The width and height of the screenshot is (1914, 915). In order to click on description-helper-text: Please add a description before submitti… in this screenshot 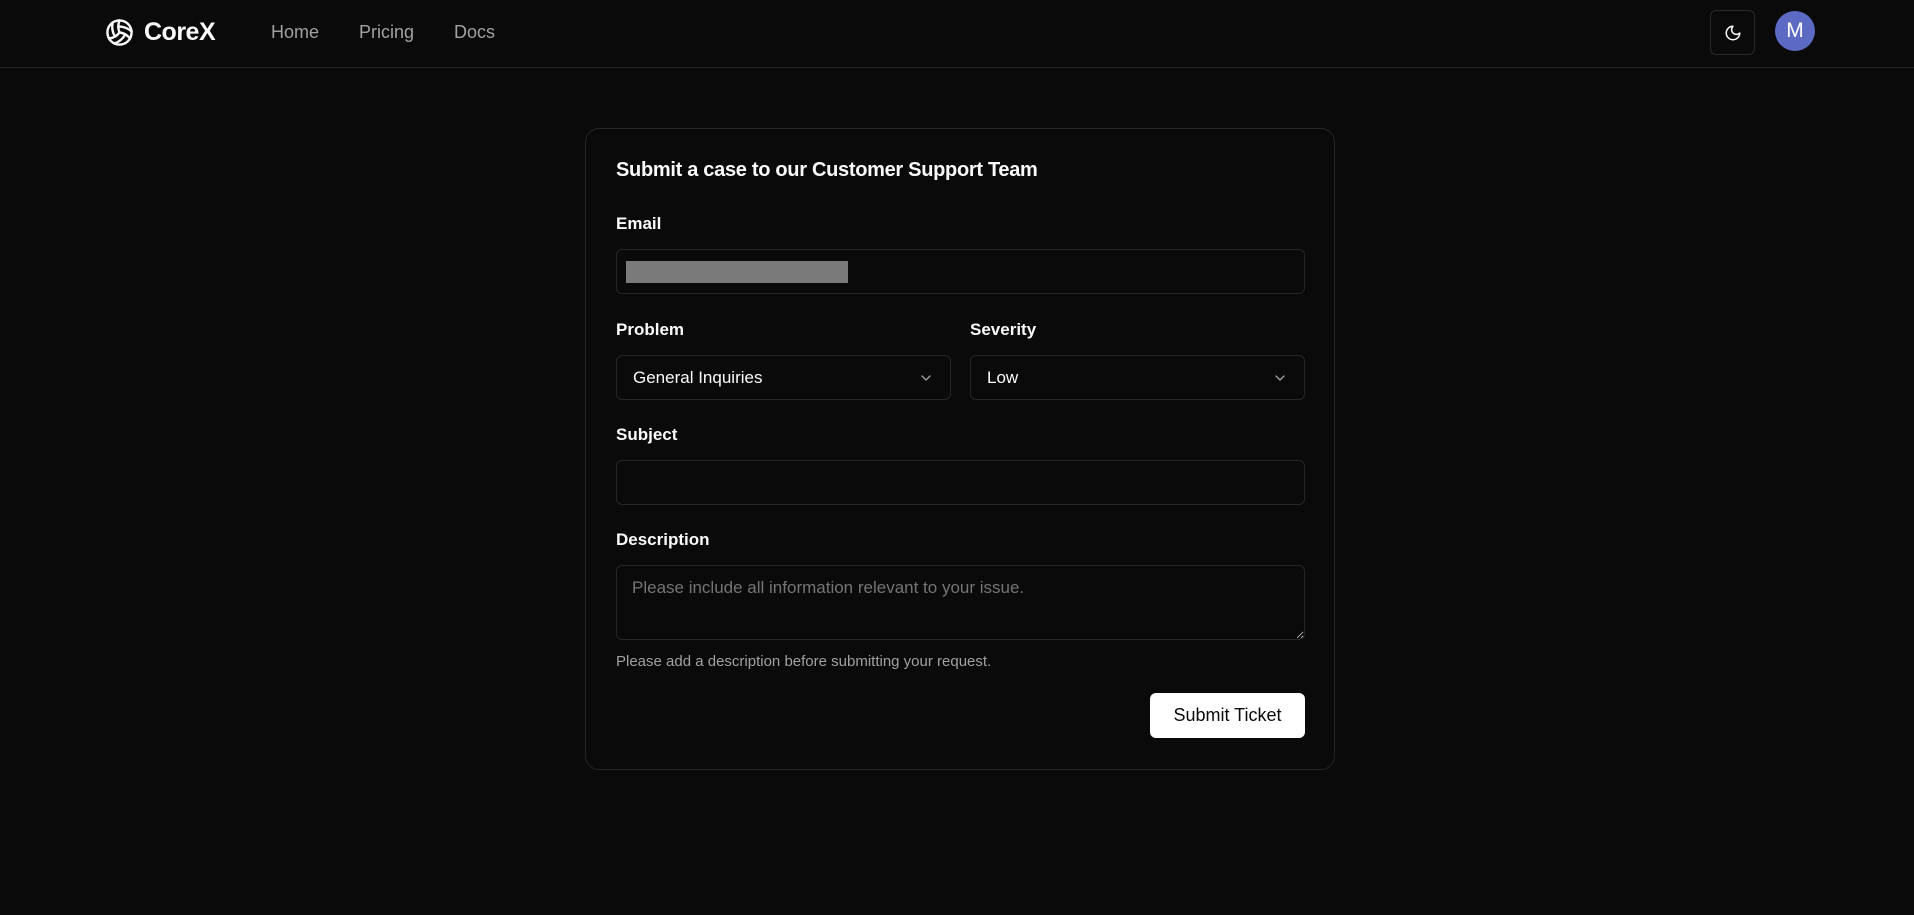, I will do `click(804, 661)`.